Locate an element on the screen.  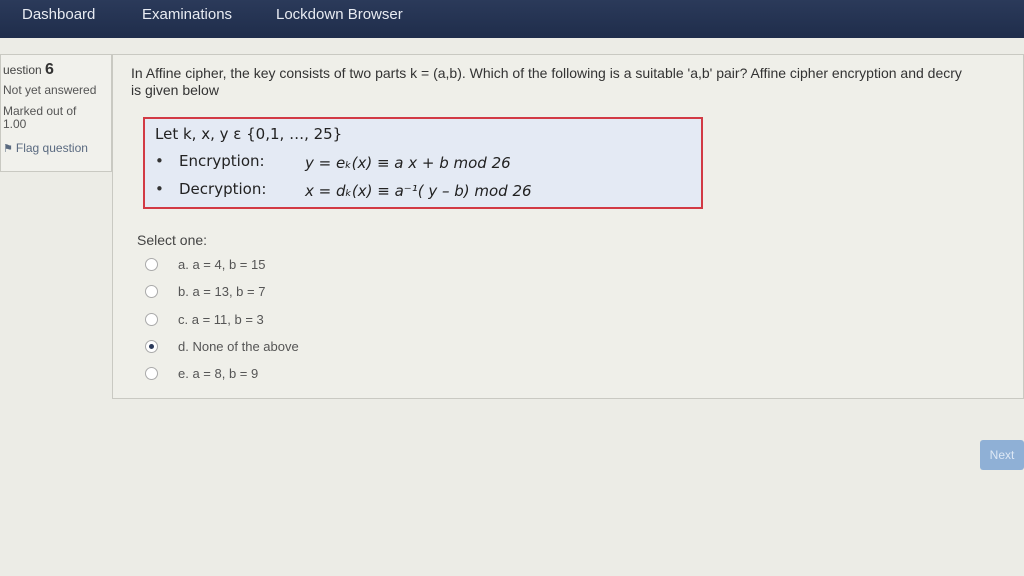
decryption-formula: x = dₖ(x) ≡ a⁻¹( y – b) mod 26 is located at coordinates (418, 191).